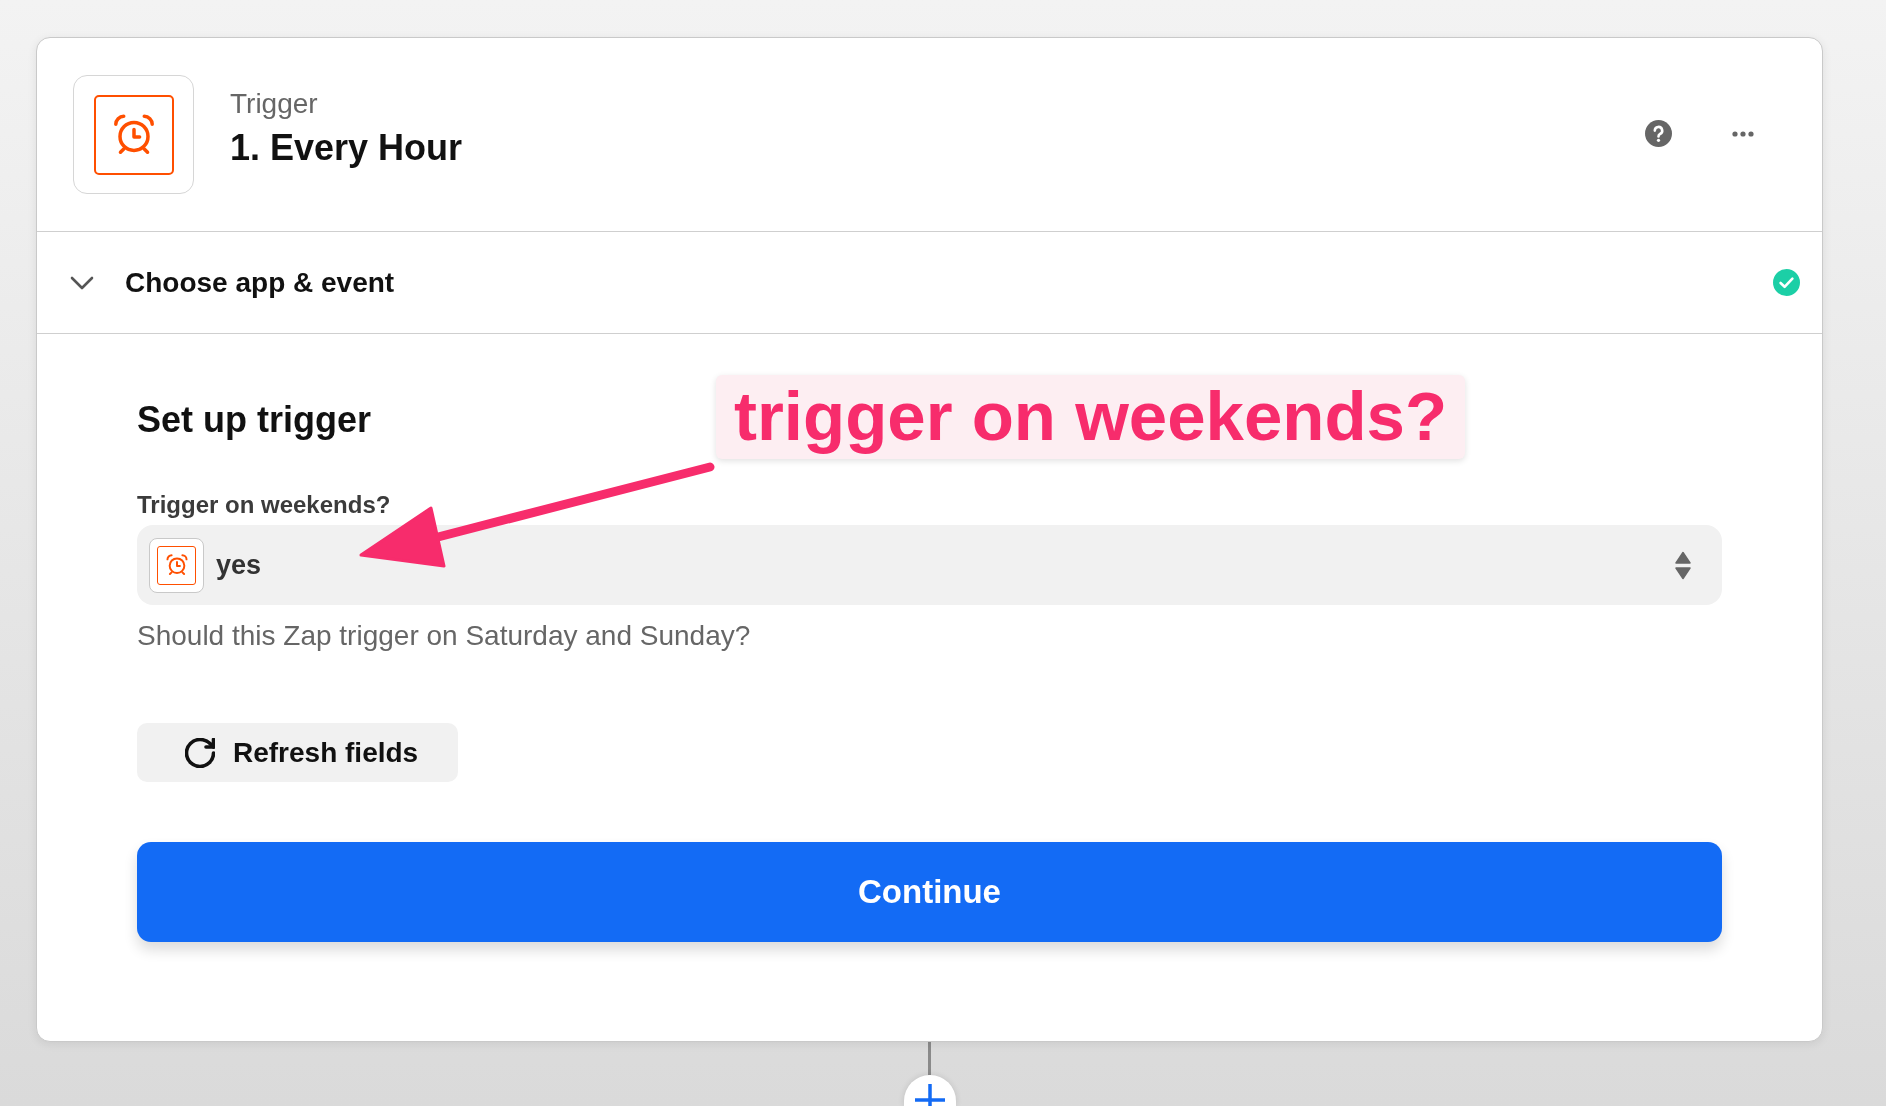 The width and height of the screenshot is (1886, 1106). I want to click on accordion-header: Choose app & event, so click(929, 282).